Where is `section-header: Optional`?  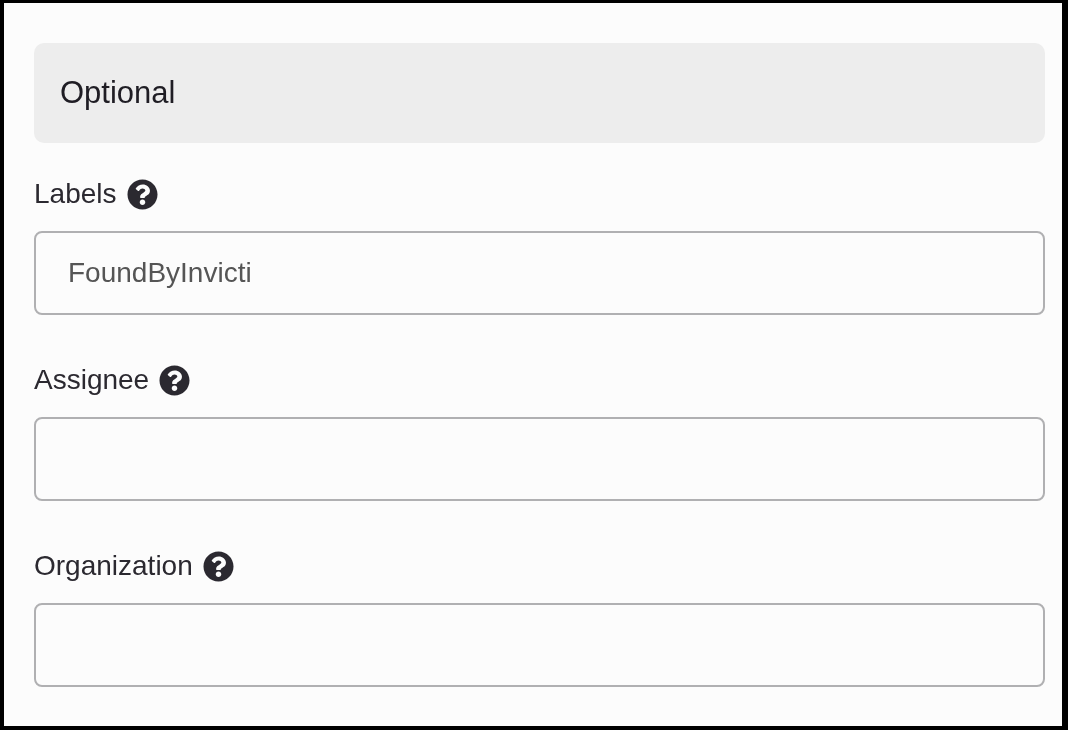
section-header: Optional is located at coordinates (539, 93).